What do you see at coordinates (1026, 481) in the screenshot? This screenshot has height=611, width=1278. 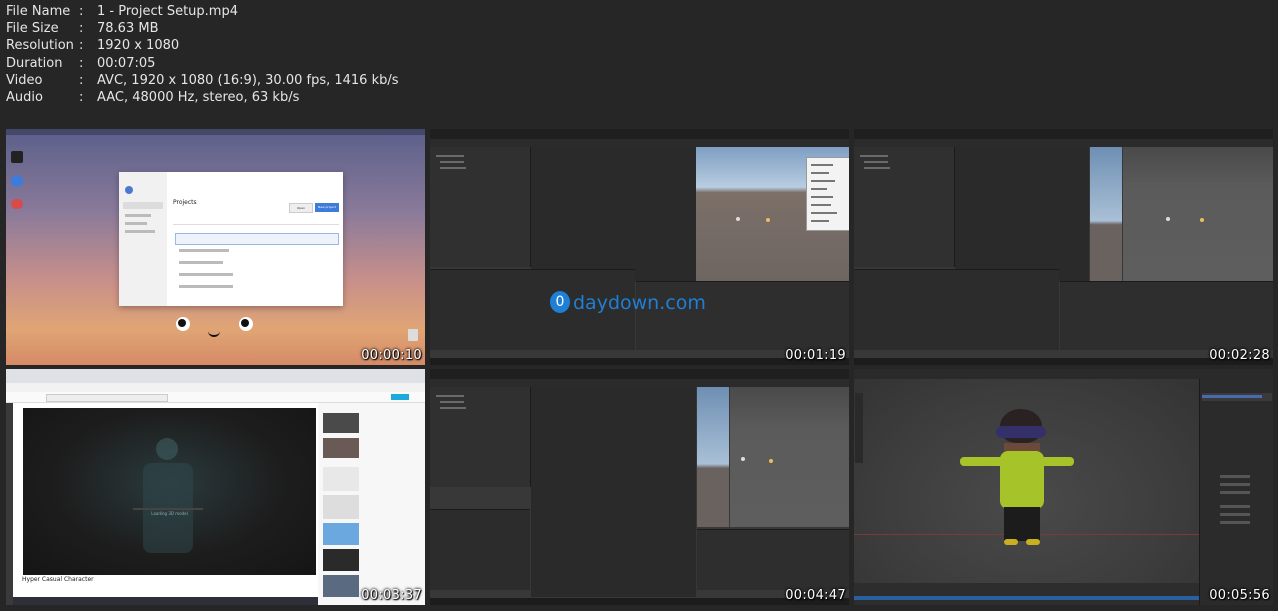 I see `blender-viewport` at bounding box center [1026, 481].